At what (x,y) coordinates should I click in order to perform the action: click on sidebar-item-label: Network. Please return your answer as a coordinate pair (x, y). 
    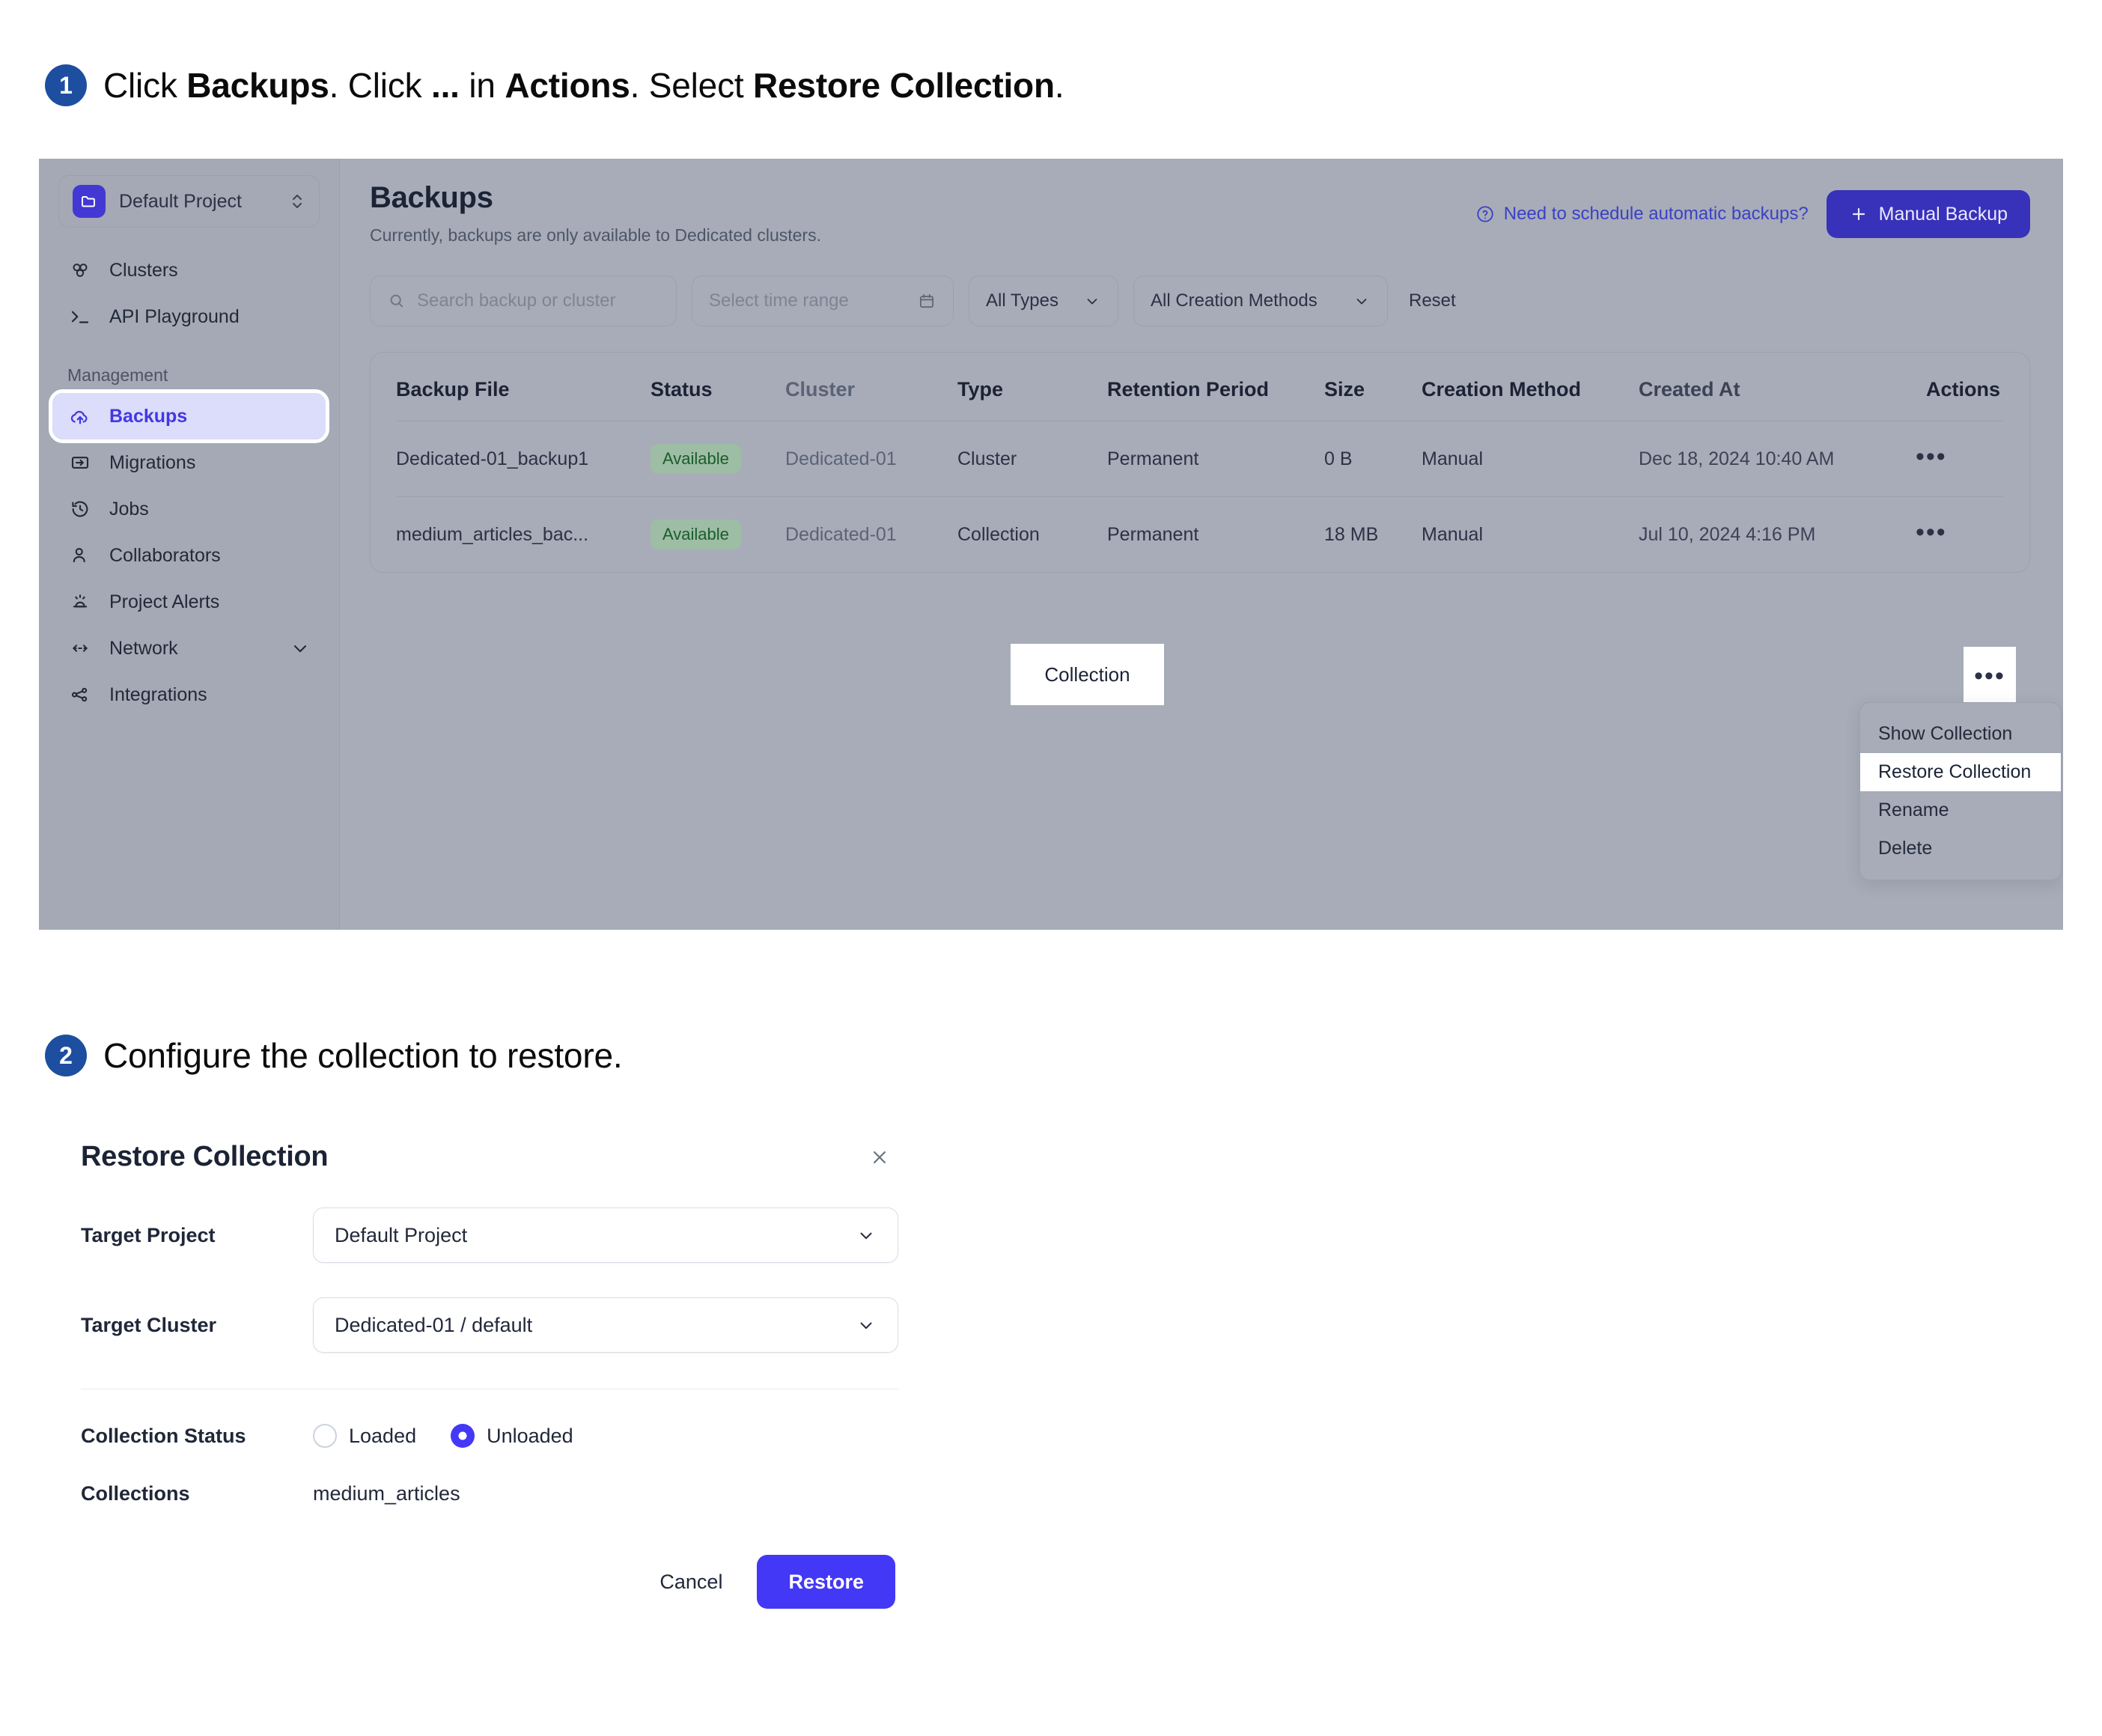
    Looking at the image, I should click on (143, 648).